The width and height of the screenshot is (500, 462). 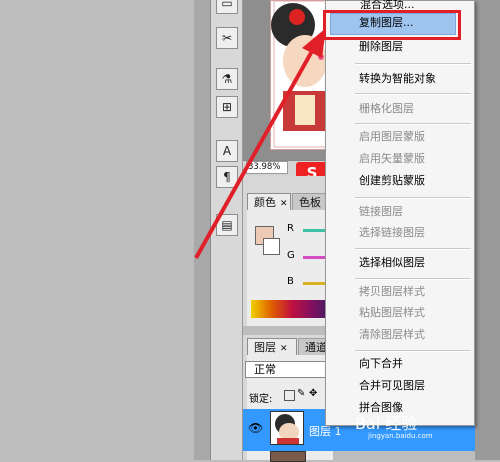 I want to click on watermark-url: jingyan.baidu.com, so click(x=400, y=436).